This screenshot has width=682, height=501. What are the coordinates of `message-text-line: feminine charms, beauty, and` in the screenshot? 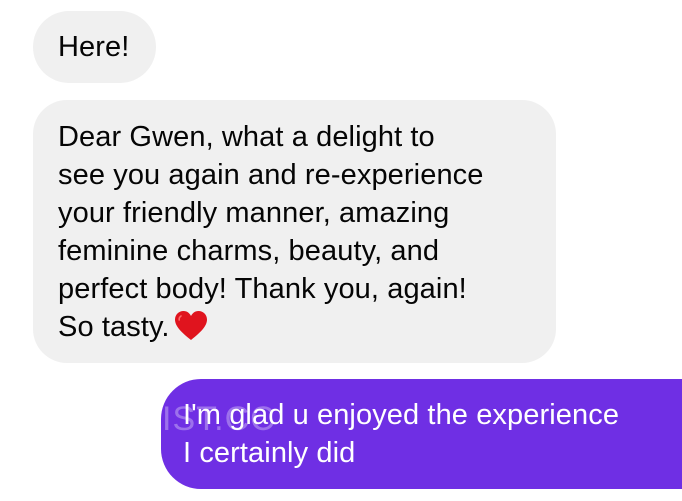 It's located at (249, 251).